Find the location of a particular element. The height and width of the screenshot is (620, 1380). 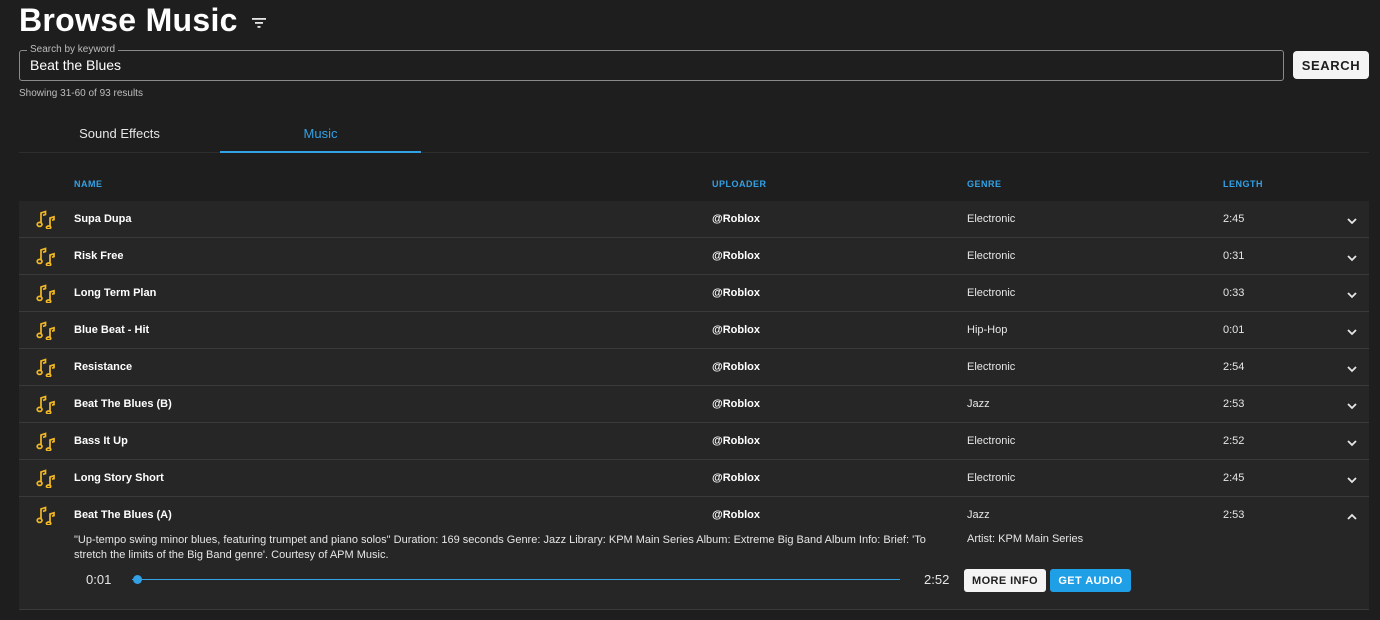

table-row: Risk Free @Roblox Electronic 0:31 is located at coordinates (694, 256).